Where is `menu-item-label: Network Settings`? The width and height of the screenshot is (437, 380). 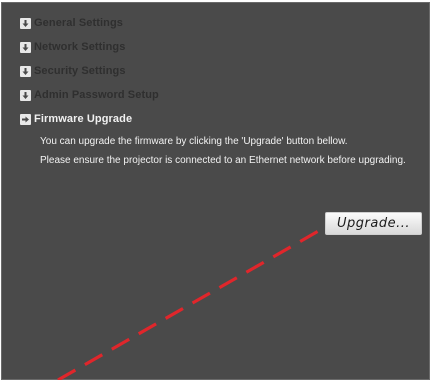
menu-item-label: Network Settings is located at coordinates (80, 47).